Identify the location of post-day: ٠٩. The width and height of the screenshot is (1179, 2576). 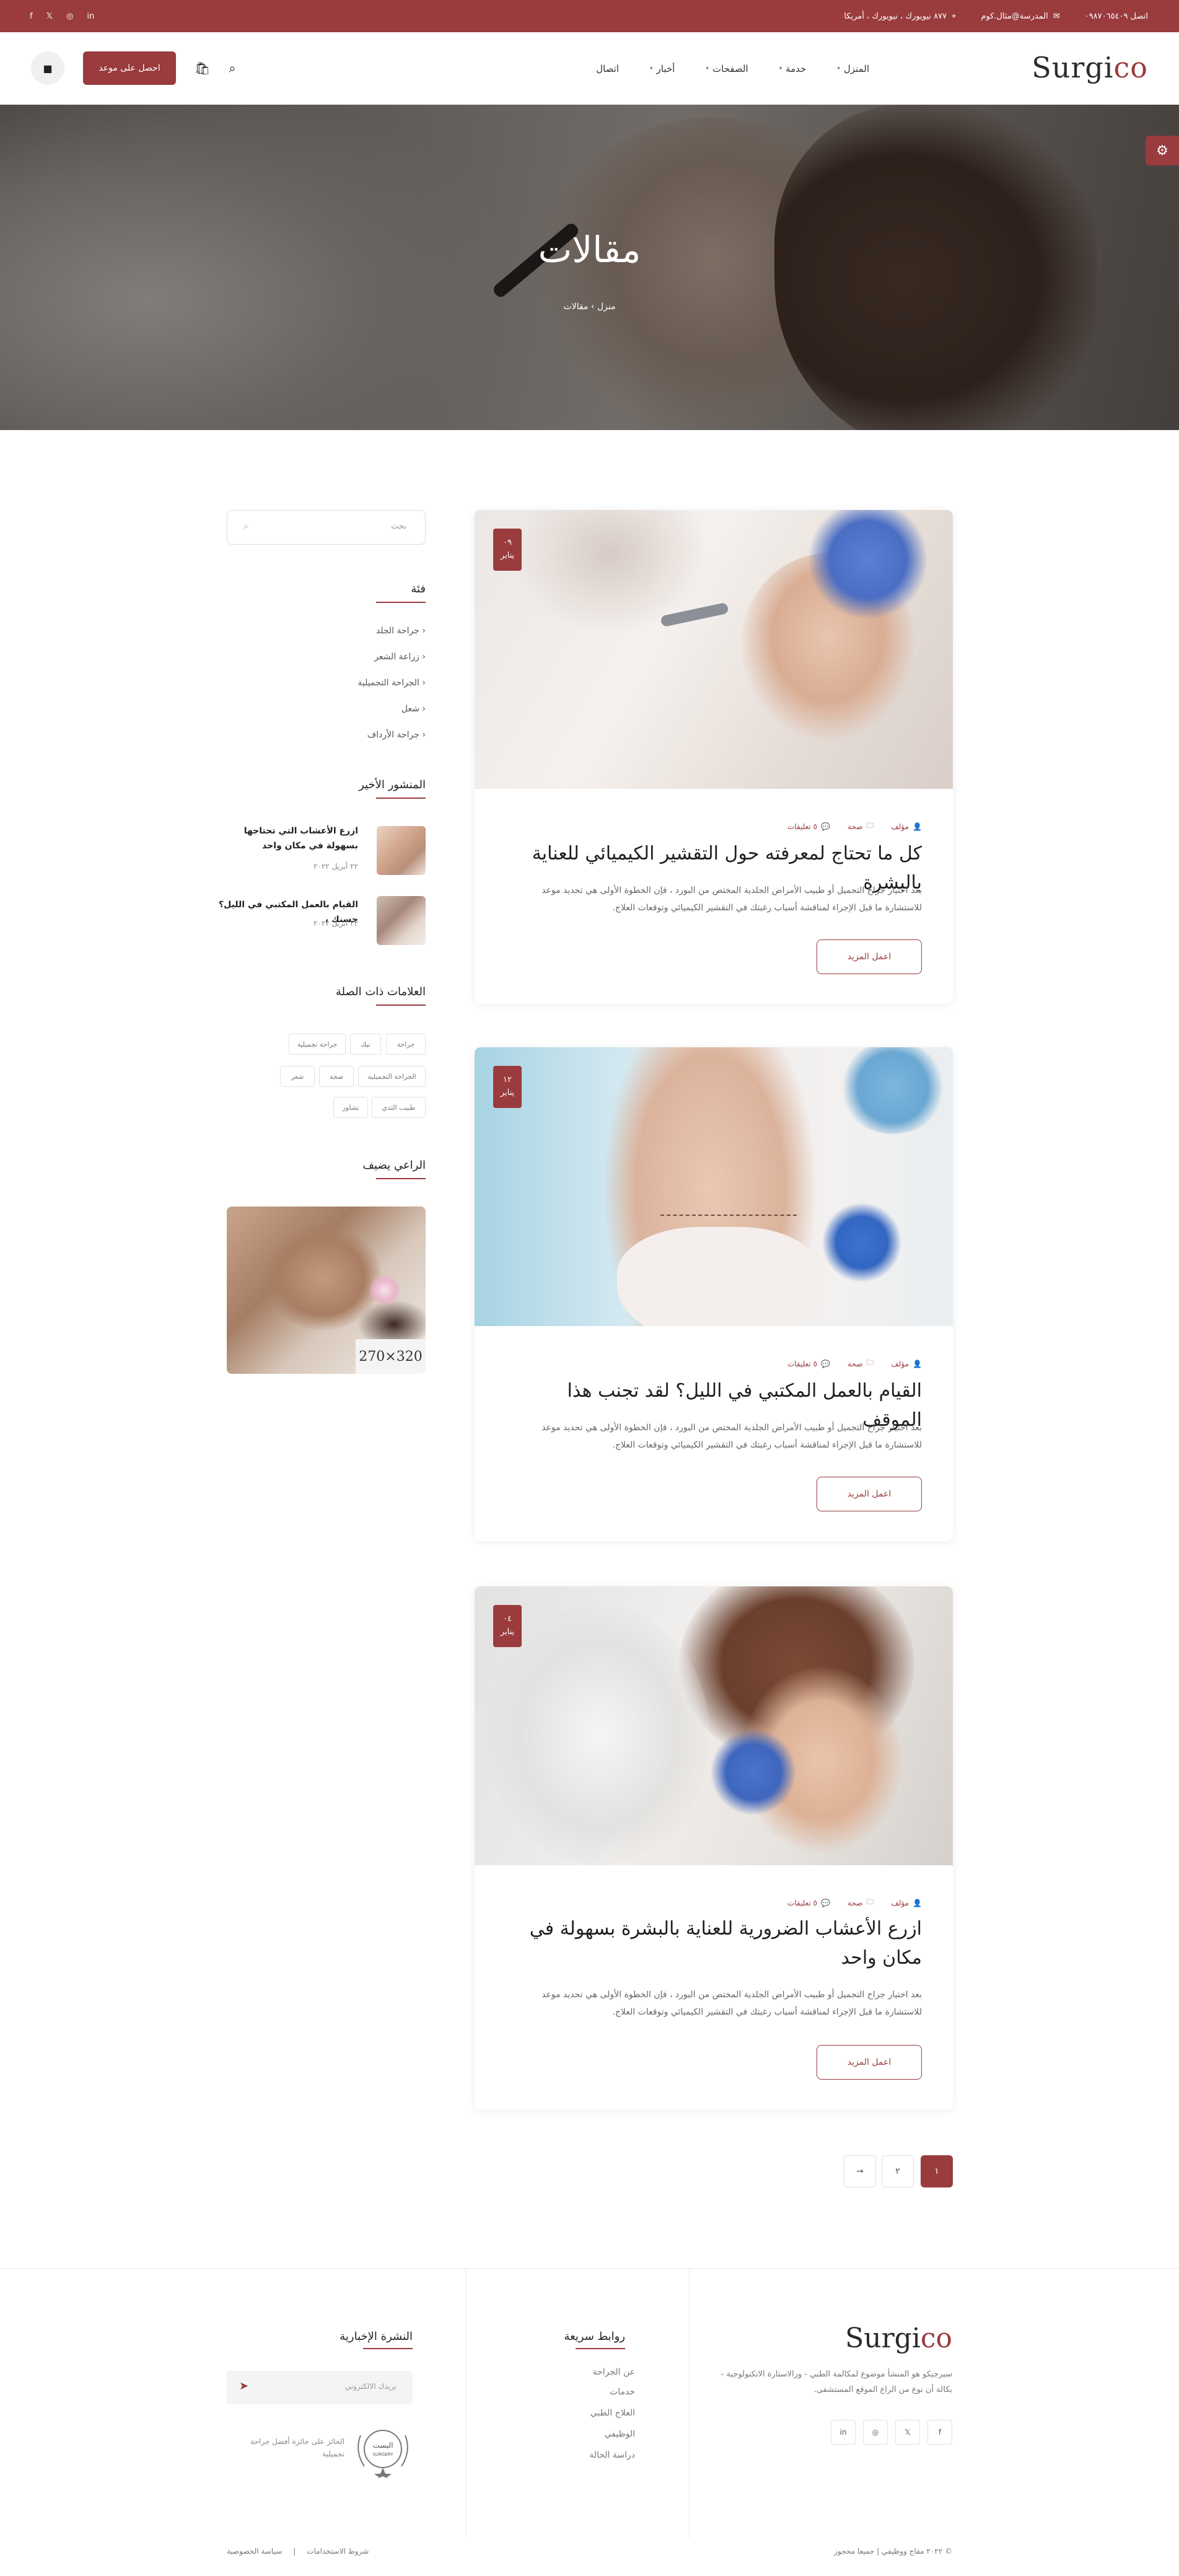
(507, 543).